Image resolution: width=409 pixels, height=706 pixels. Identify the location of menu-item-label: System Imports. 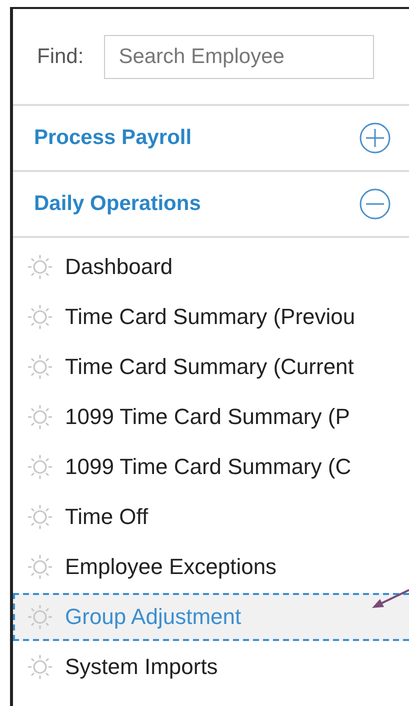
(141, 667).